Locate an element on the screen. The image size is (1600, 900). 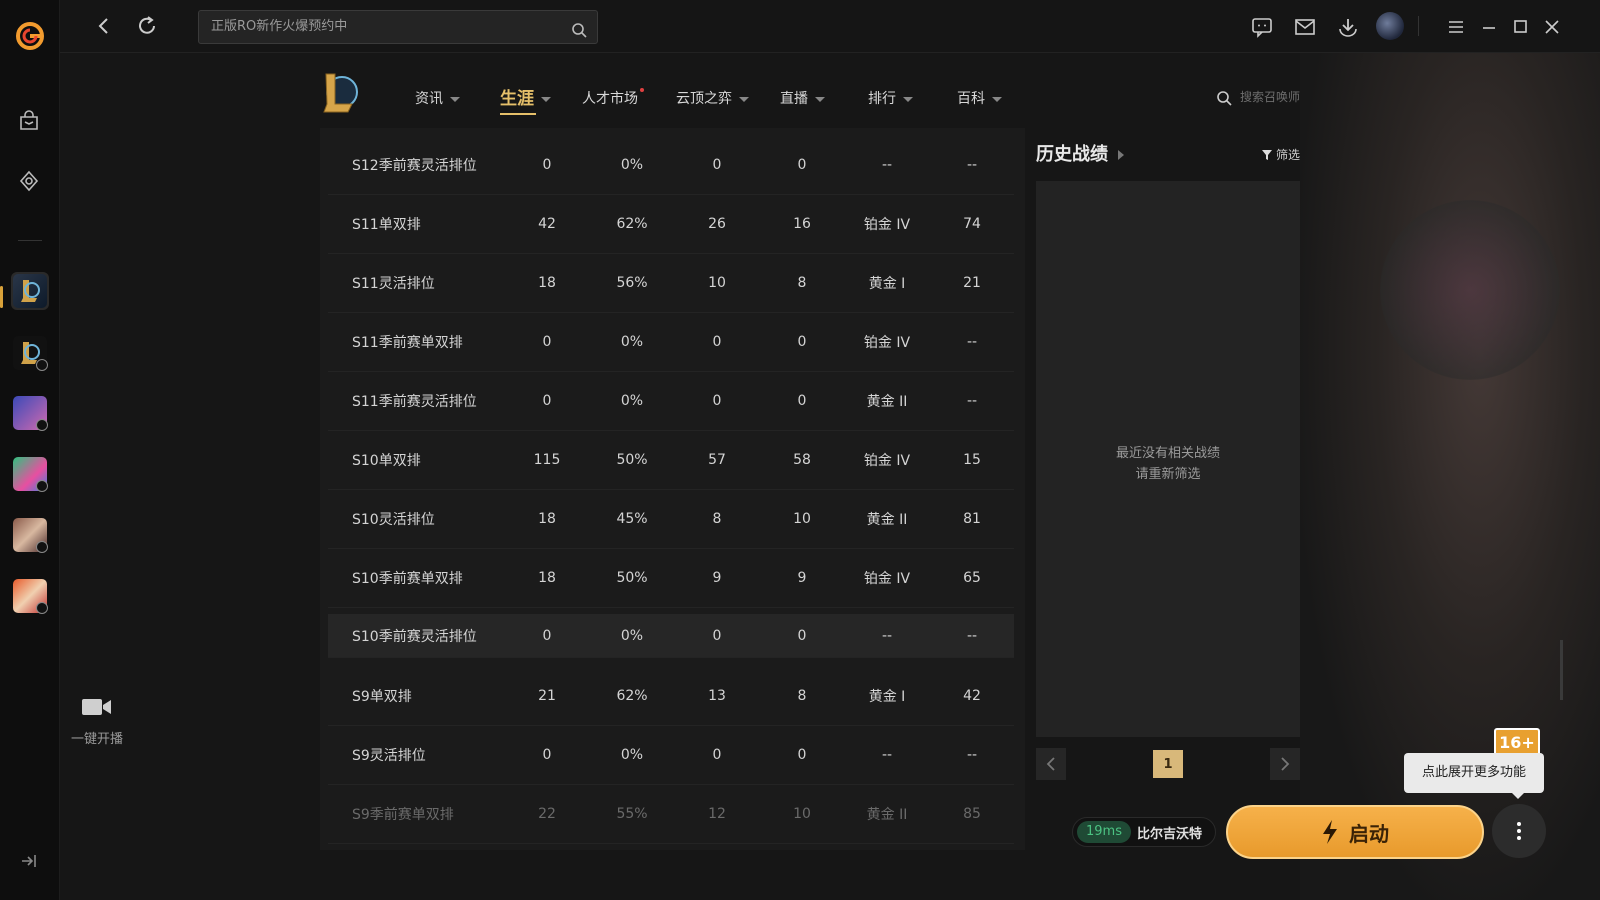
search-placeholder: 正版RO新作火爆预约中 is located at coordinates (279, 26).